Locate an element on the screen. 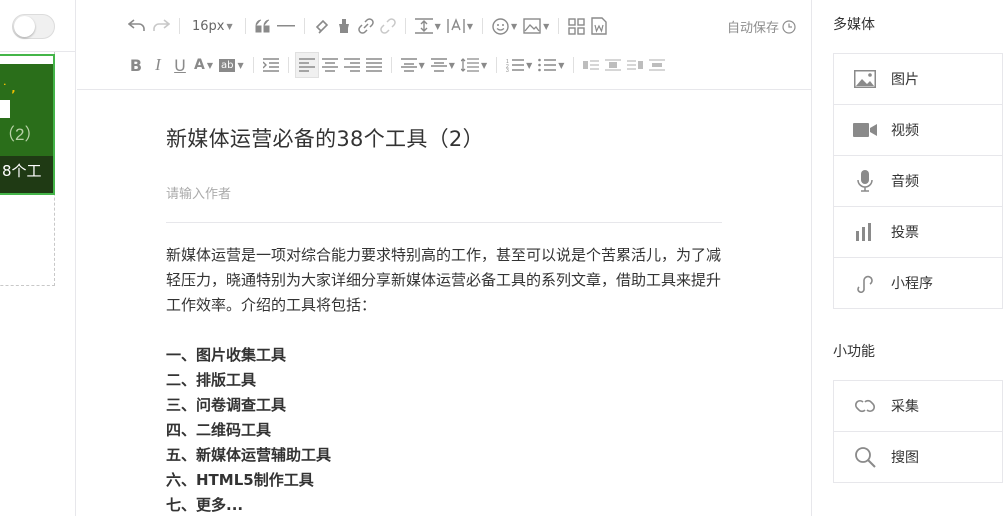 The height and width of the screenshot is (516, 1005). collect-icon is located at coordinates (865, 406).